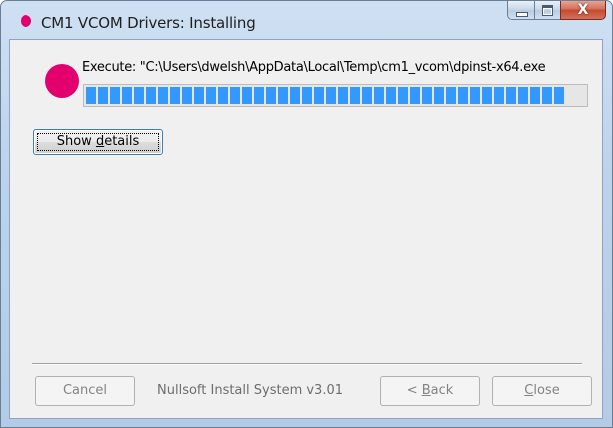  I want to click on cancel-label: Cancel, so click(85, 390).